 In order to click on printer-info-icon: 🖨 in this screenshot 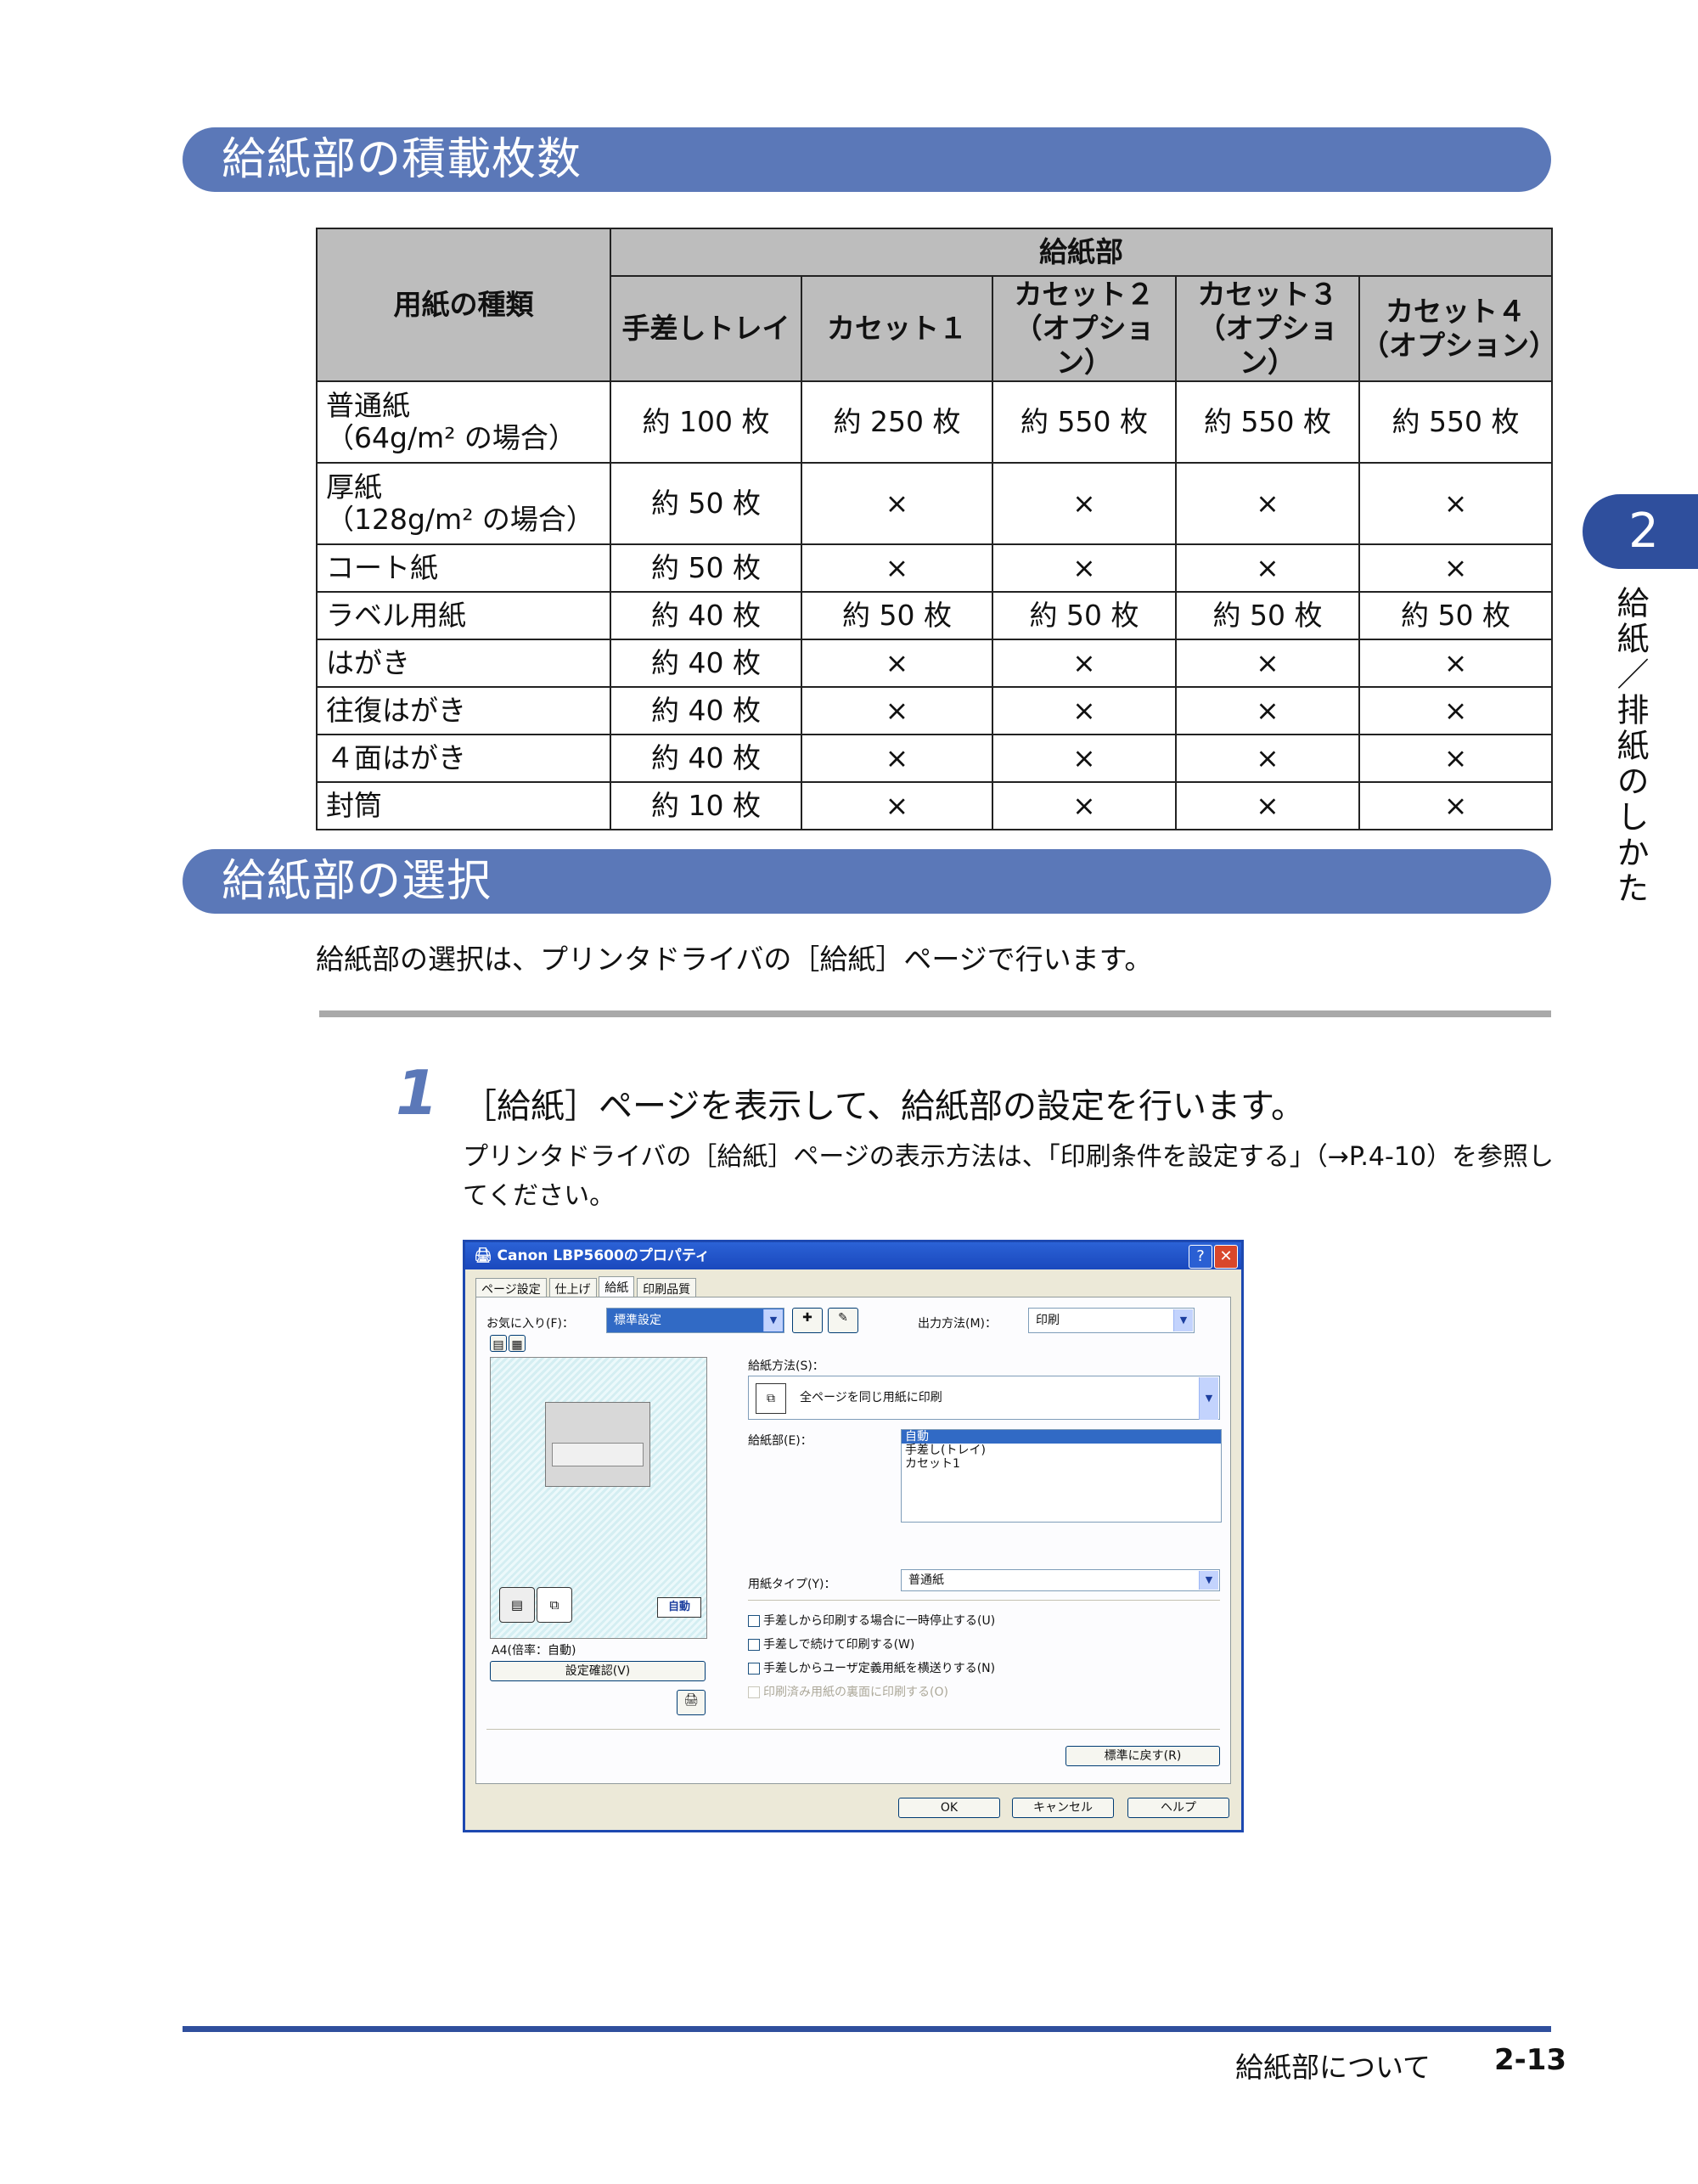, I will do `click(691, 1702)`.